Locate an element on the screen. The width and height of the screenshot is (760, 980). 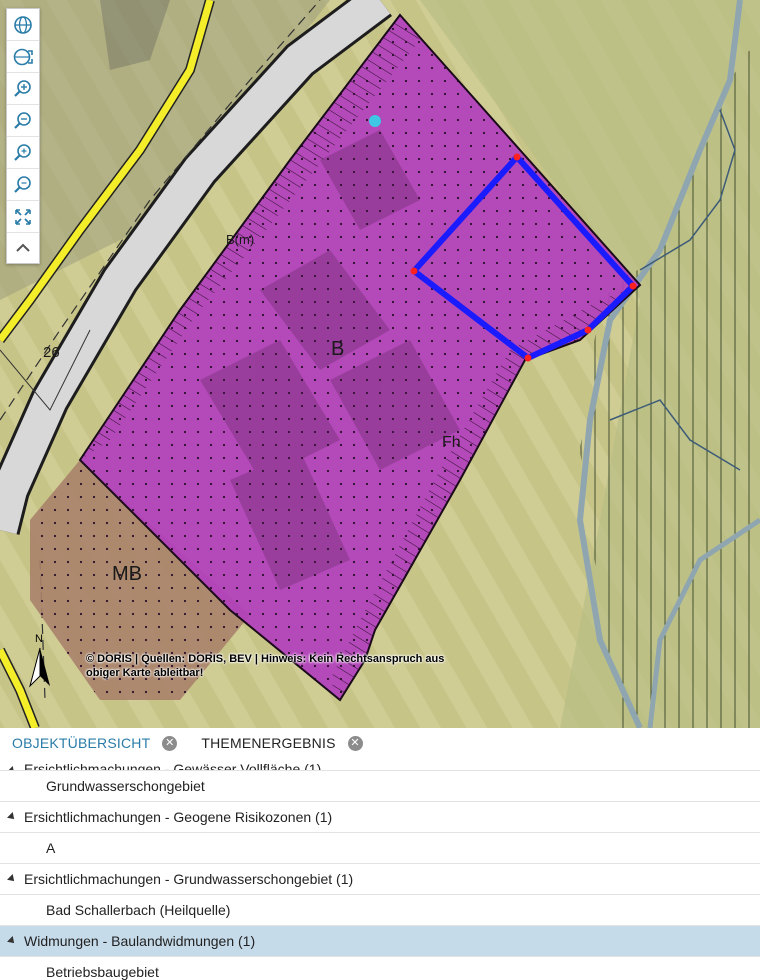
zone-label-b-overlay: B(m) is located at coordinates (240, 239).